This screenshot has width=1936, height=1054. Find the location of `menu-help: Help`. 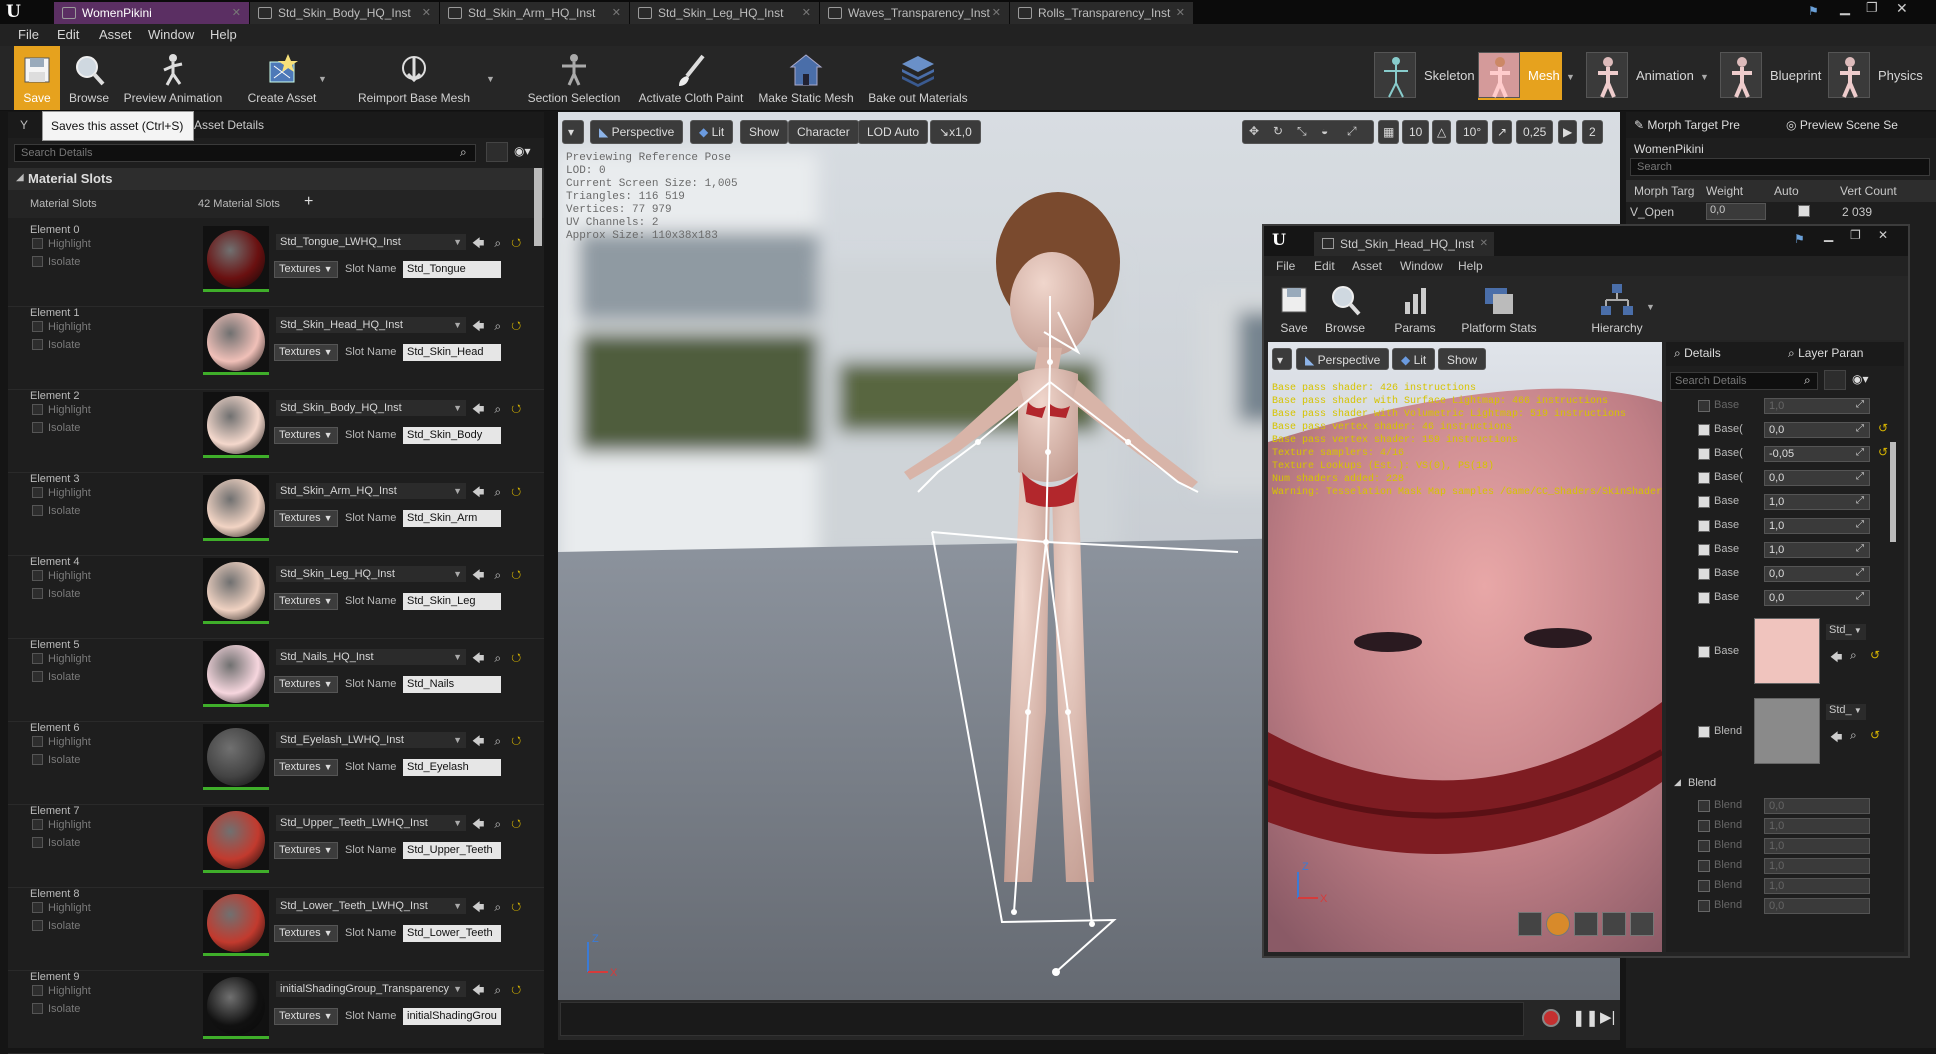

menu-help: Help is located at coordinates (1470, 266).